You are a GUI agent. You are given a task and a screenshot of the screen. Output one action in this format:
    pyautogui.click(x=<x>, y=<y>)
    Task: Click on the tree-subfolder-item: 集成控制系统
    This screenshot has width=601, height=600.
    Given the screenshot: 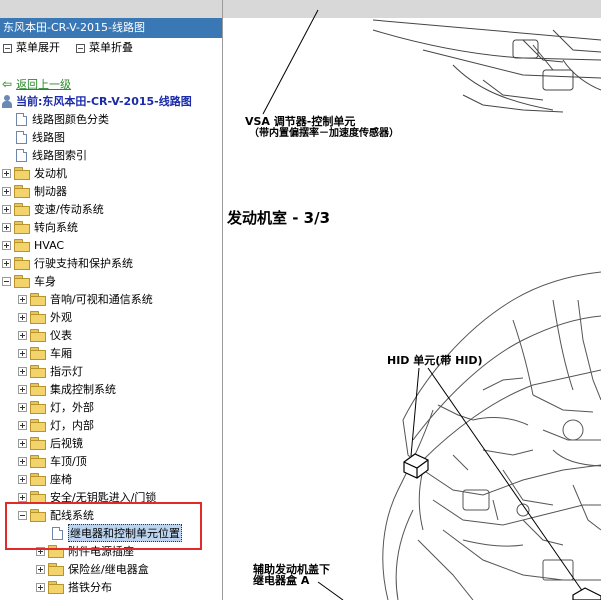 What is the action you would take?
    pyautogui.click(x=67, y=389)
    